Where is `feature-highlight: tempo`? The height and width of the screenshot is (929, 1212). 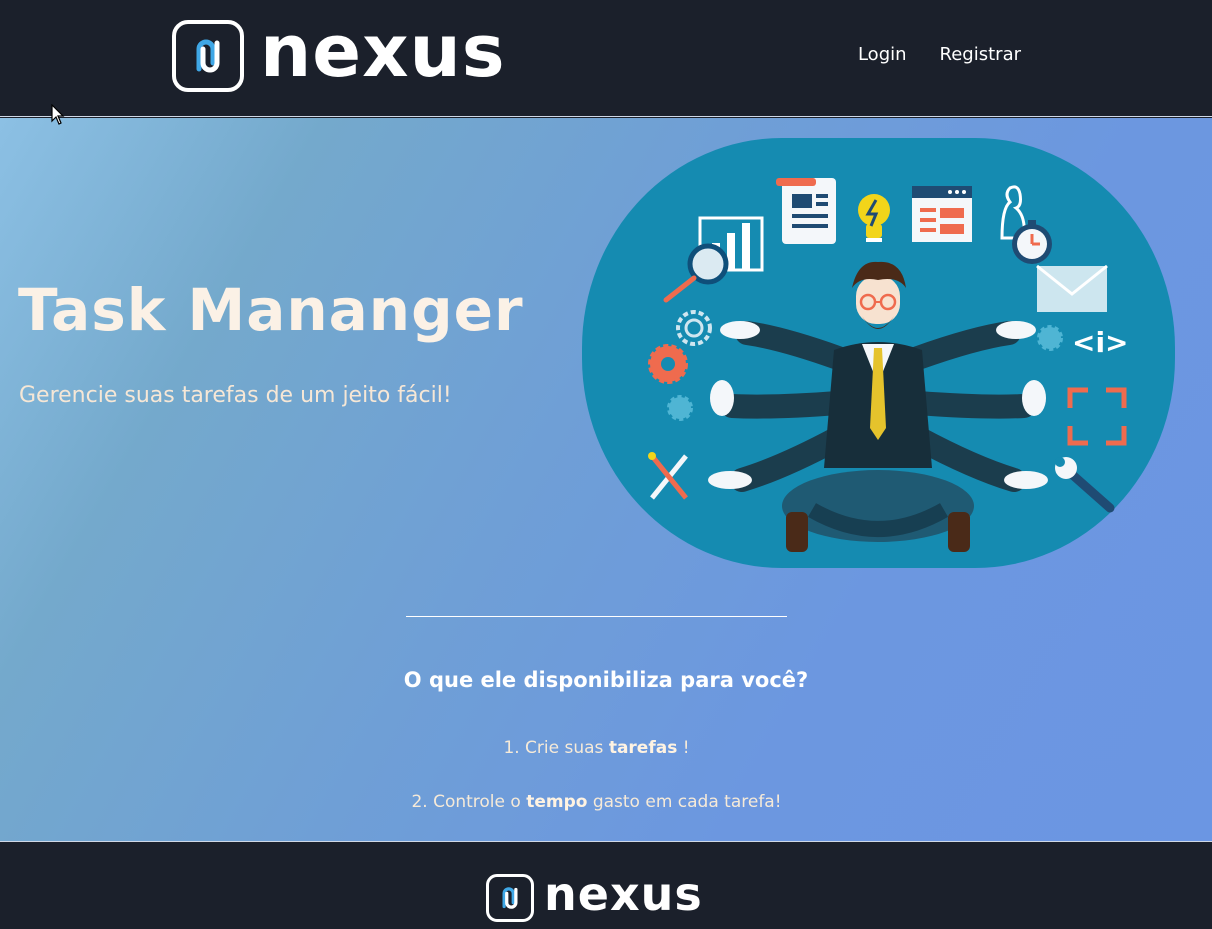 feature-highlight: tempo is located at coordinates (557, 802).